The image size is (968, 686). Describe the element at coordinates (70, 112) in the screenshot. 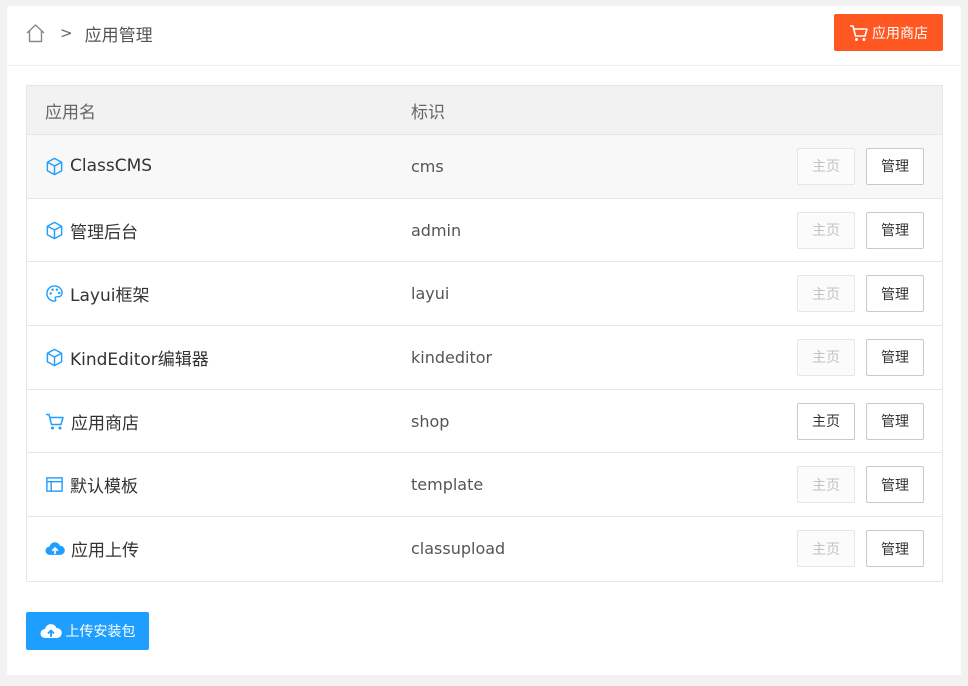

I see `header-name: 应用名` at that location.